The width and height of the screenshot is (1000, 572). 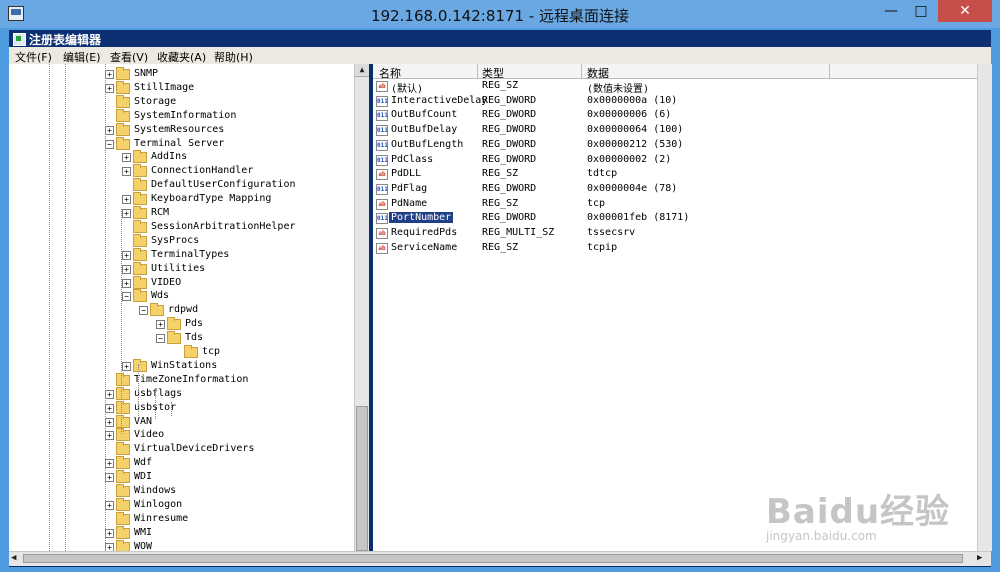 I want to click on list-row: ab PdDLL REG_SZ tdtcp, so click(x=675, y=175).